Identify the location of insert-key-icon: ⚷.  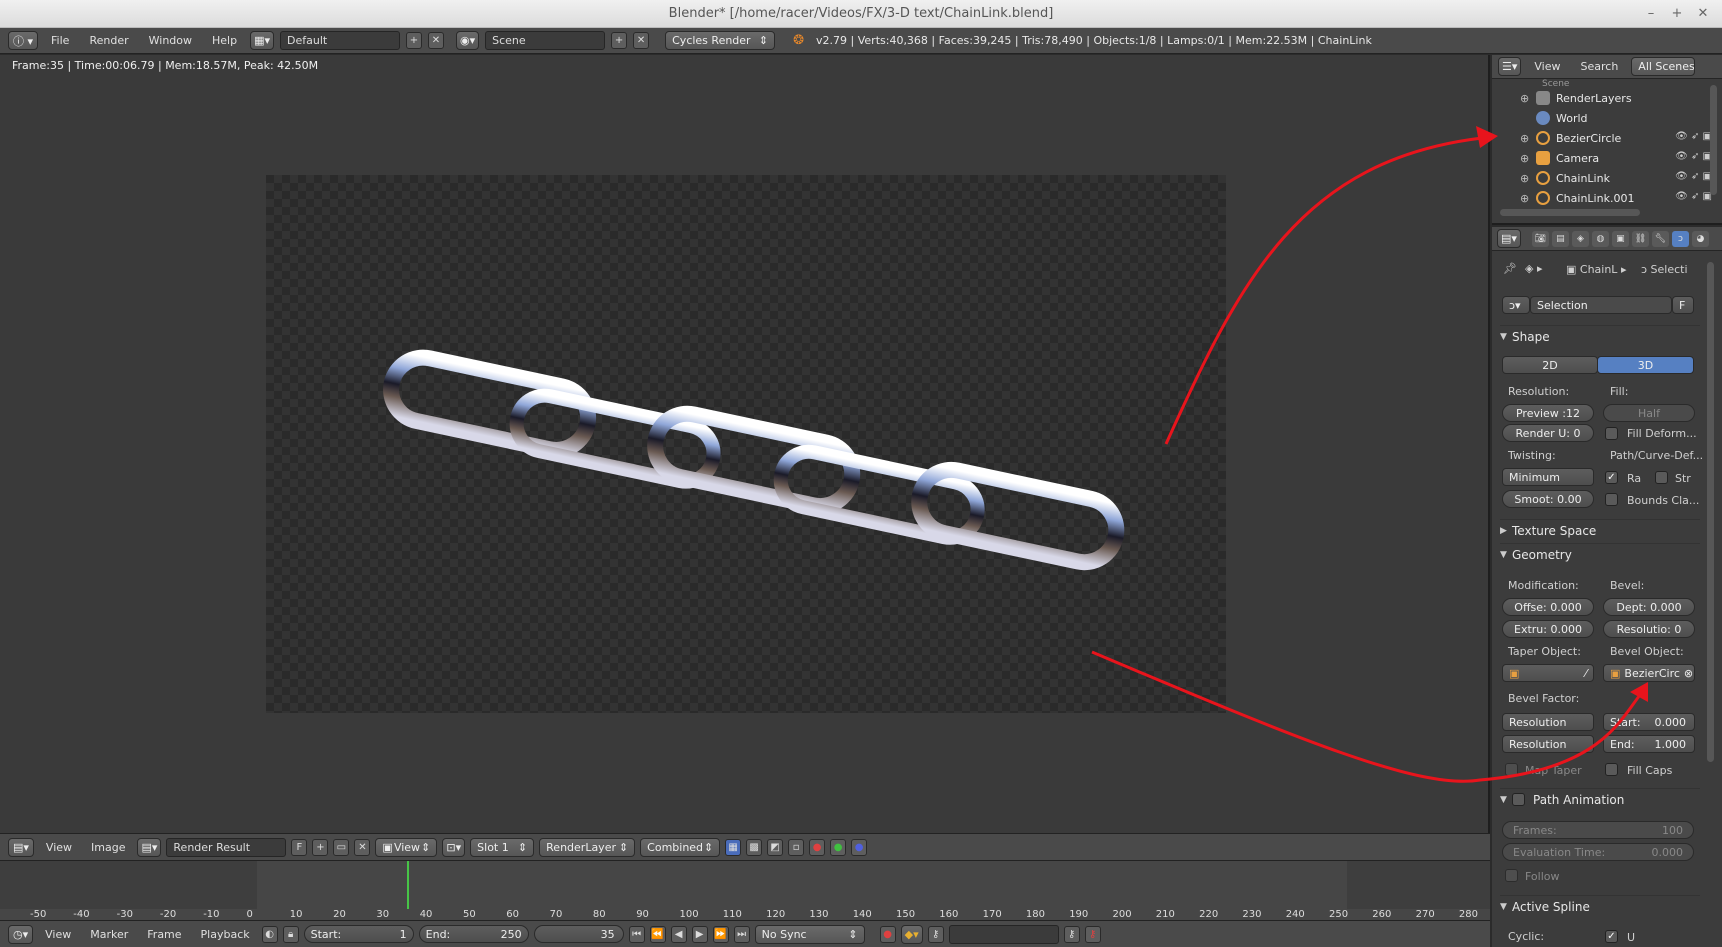
(1071, 934).